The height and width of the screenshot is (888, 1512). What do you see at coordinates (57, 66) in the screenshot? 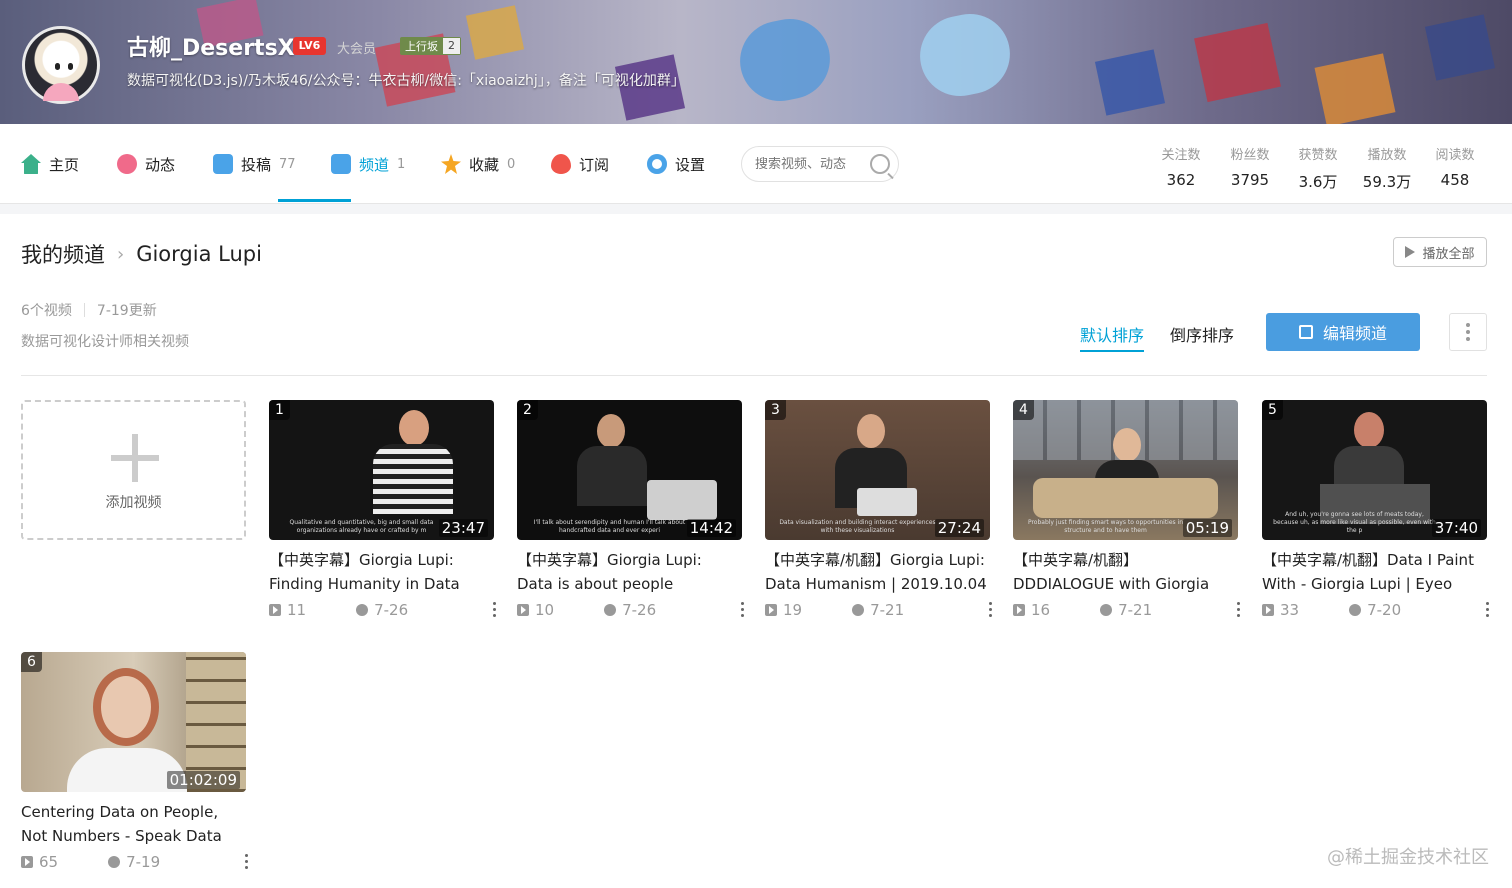
I see `avatar-eye` at bounding box center [57, 66].